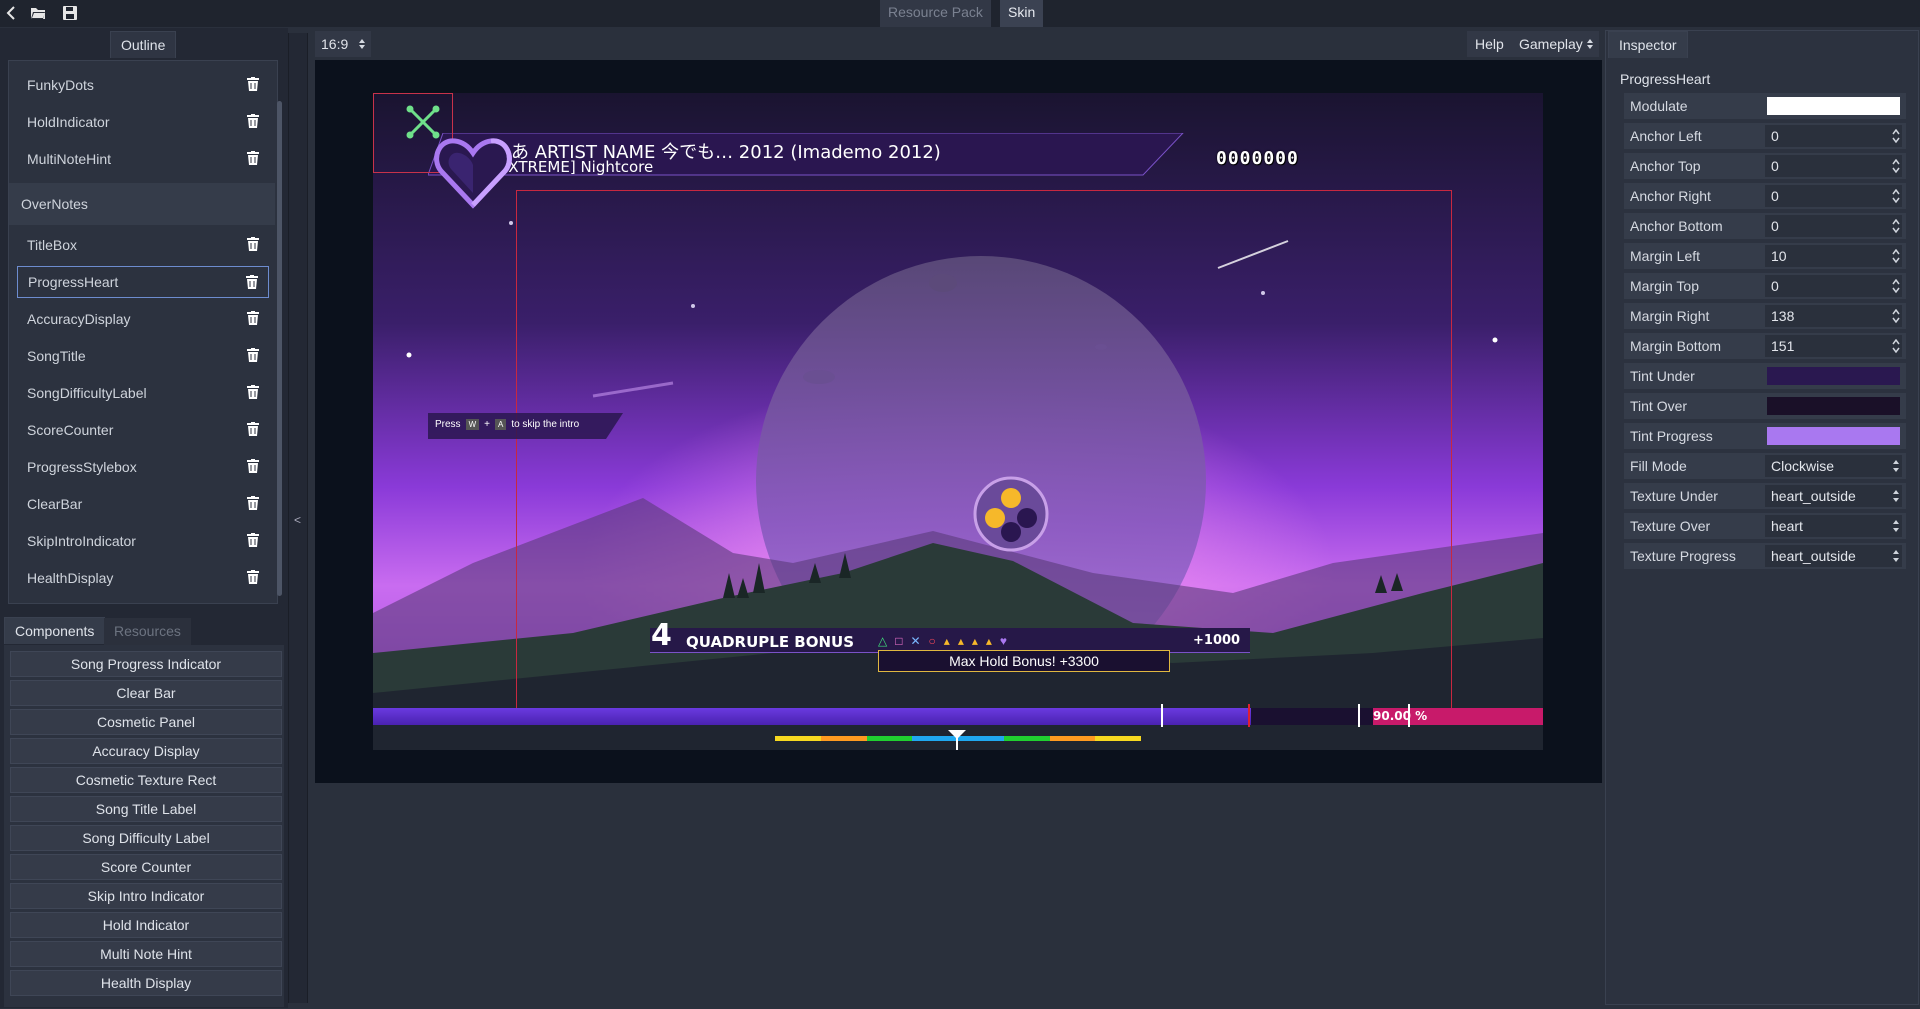 The image size is (1920, 1009). Describe the element at coordinates (146, 954) in the screenshot. I see `component-multi-note-hint-button: Multi Note Hint` at that location.